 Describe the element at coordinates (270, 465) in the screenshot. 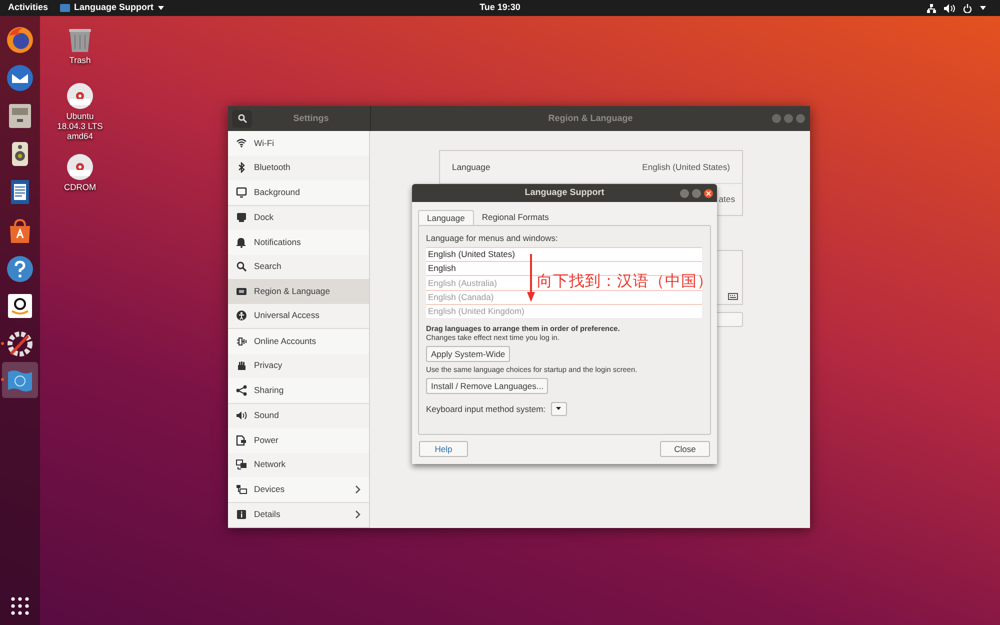

I see `sidebar-label: Network` at that location.